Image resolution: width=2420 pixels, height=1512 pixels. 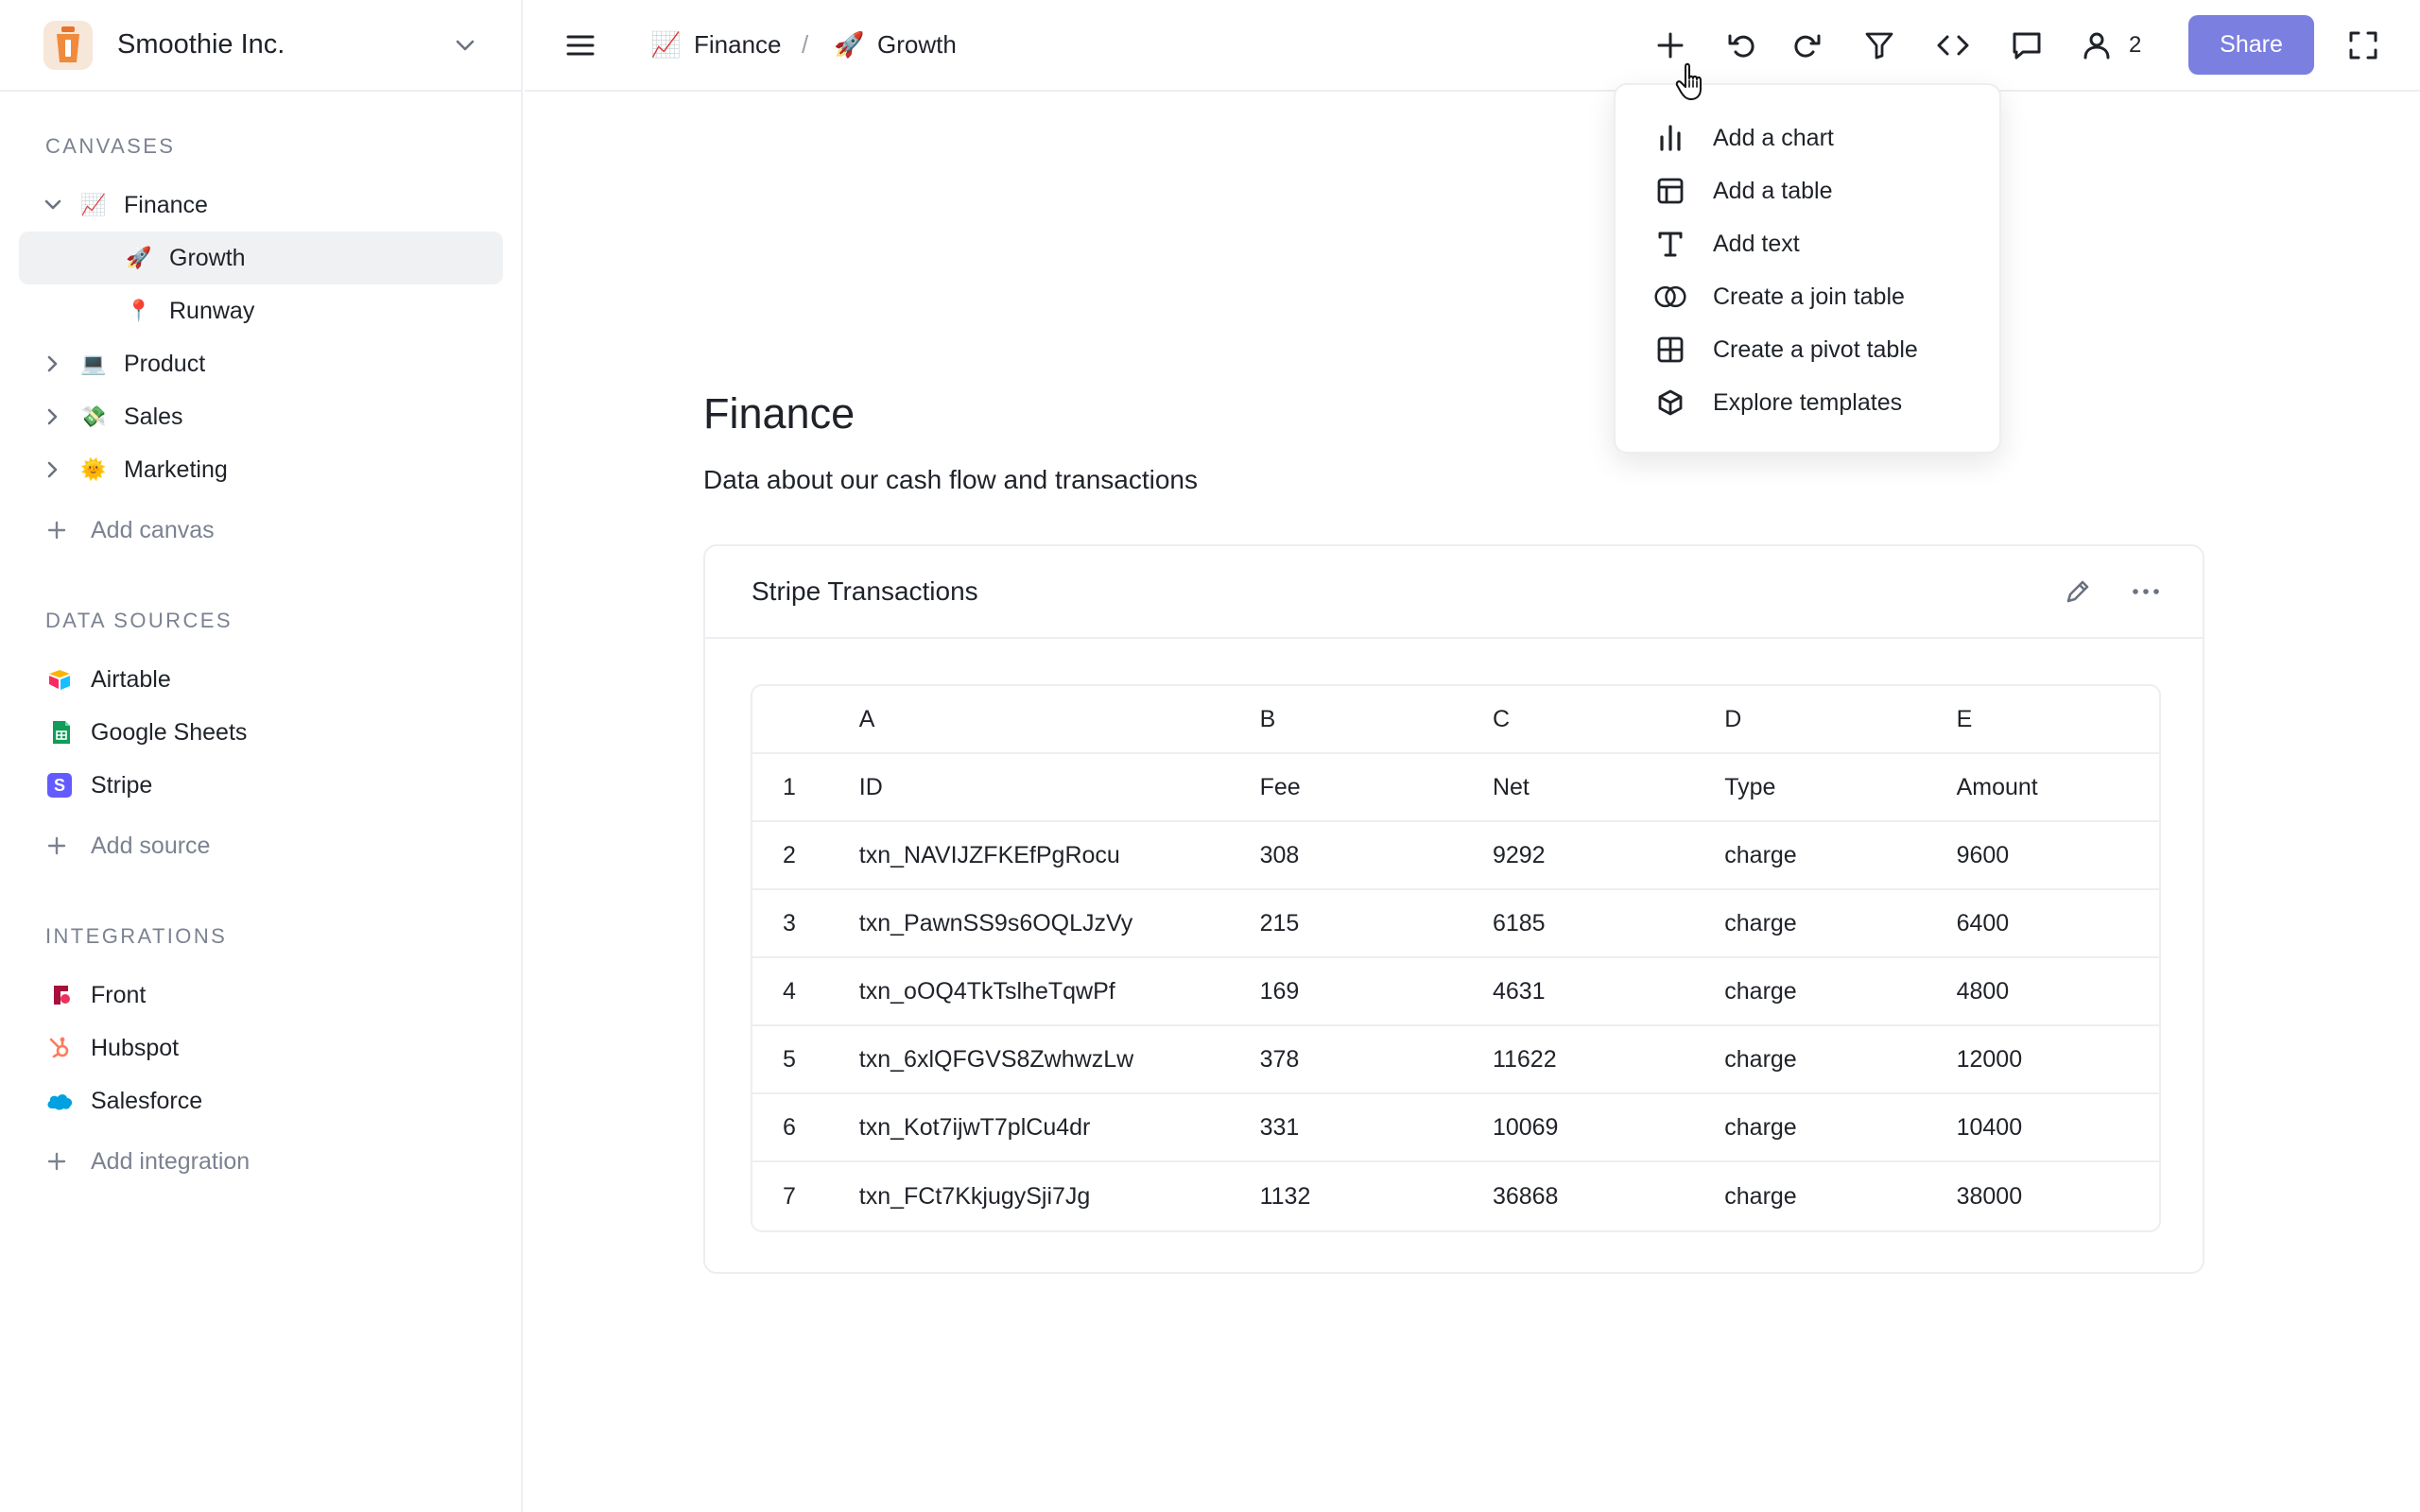 What do you see at coordinates (1953, 45) in the screenshot?
I see `code-icon` at bounding box center [1953, 45].